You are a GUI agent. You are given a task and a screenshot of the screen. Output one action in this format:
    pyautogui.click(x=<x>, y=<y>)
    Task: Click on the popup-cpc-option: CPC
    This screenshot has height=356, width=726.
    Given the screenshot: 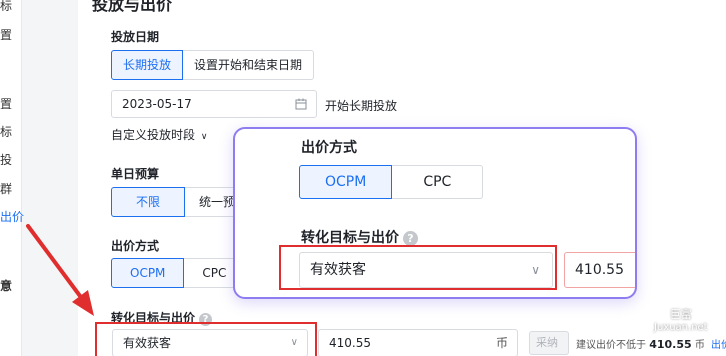 What is the action you would take?
    pyautogui.click(x=438, y=182)
    